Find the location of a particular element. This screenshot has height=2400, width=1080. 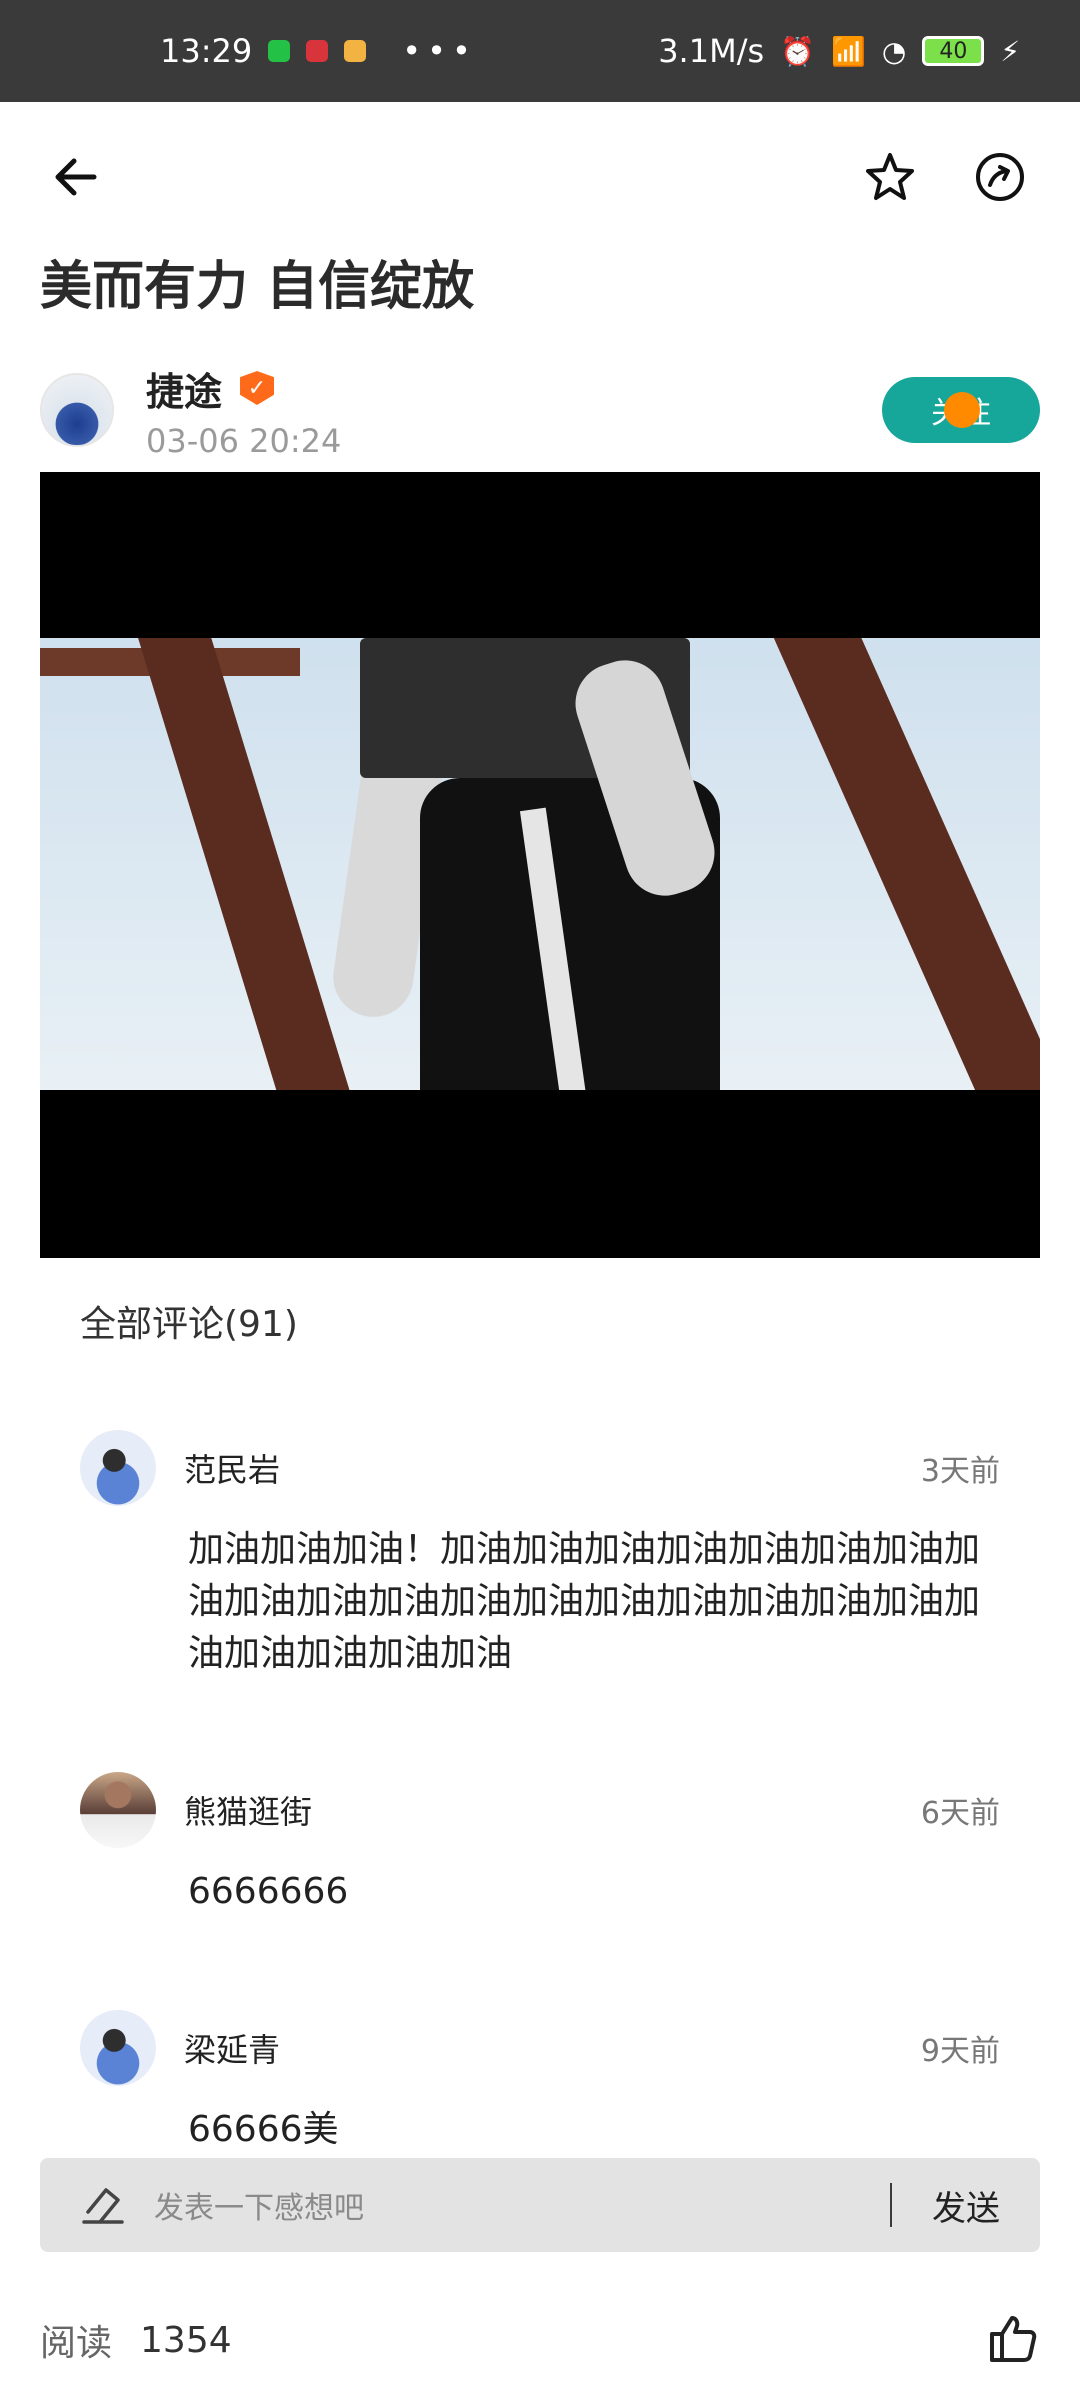

comment-item: 熊猫逛街 6天前 6666666 is located at coordinates (540, 1845).